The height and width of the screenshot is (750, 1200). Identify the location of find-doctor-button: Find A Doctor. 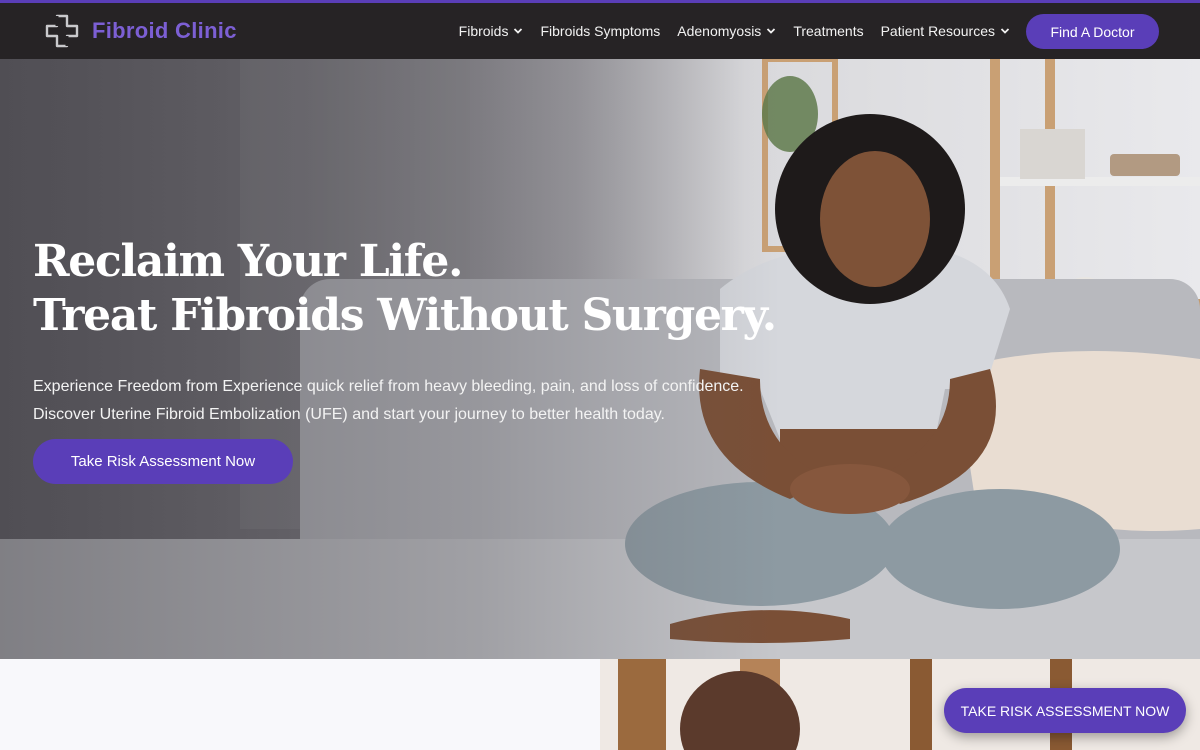
(1092, 31).